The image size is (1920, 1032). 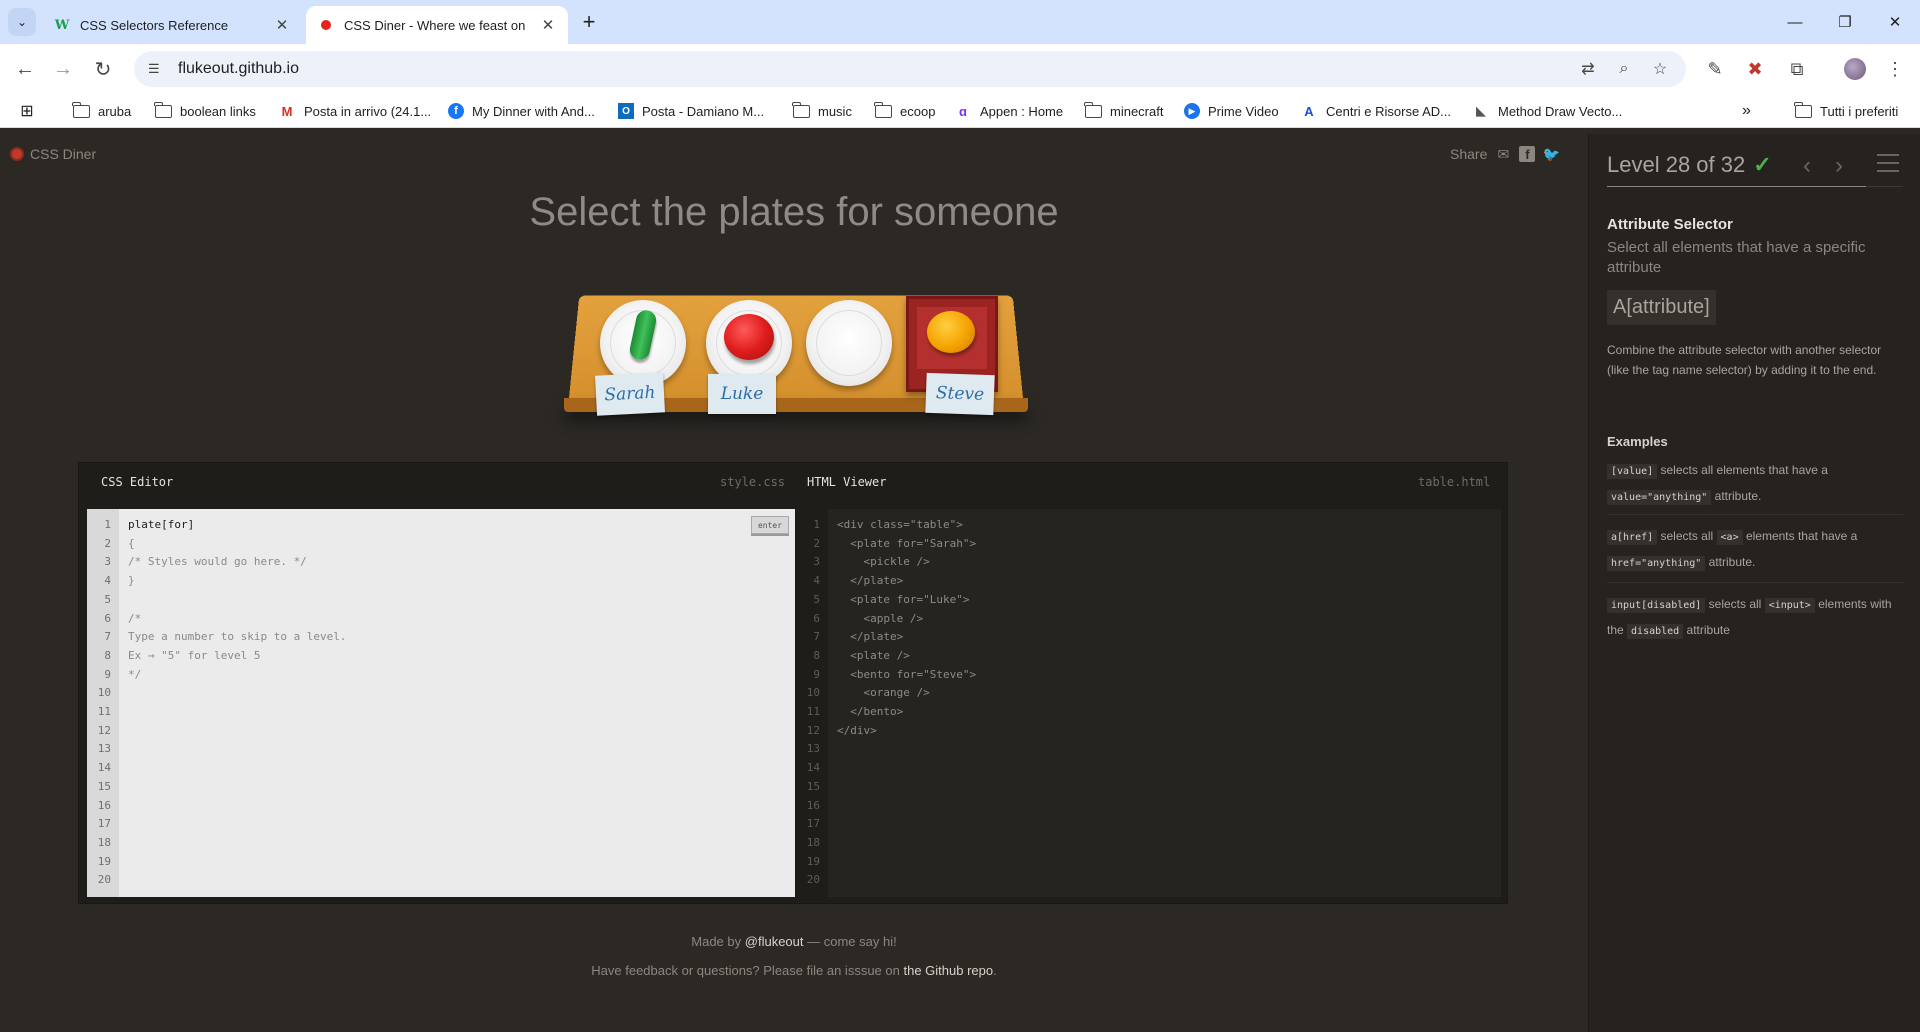 What do you see at coordinates (217, 562) in the screenshot?
I see `code-line: /* Styles would go here. */` at bounding box center [217, 562].